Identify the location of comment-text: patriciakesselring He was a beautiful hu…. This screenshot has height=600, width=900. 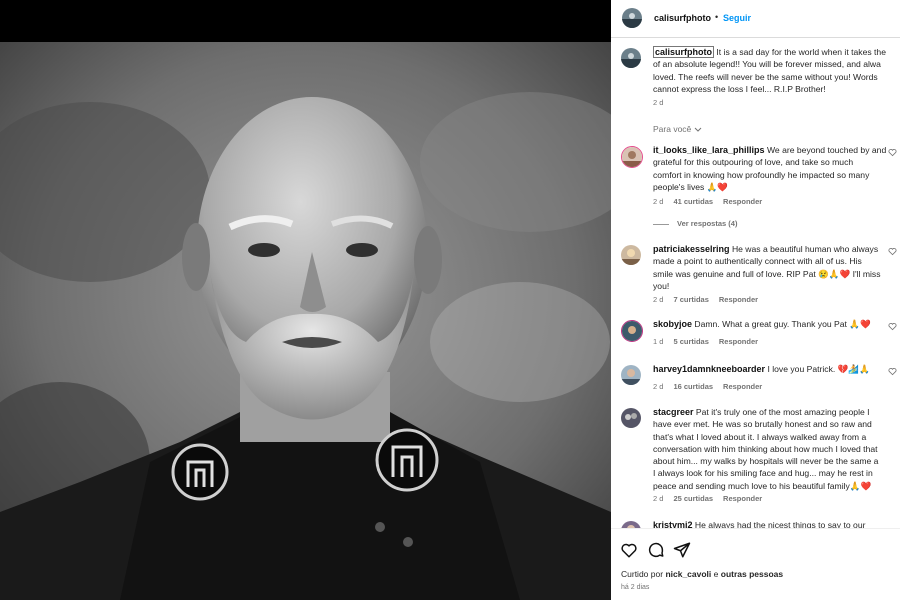
(776, 267).